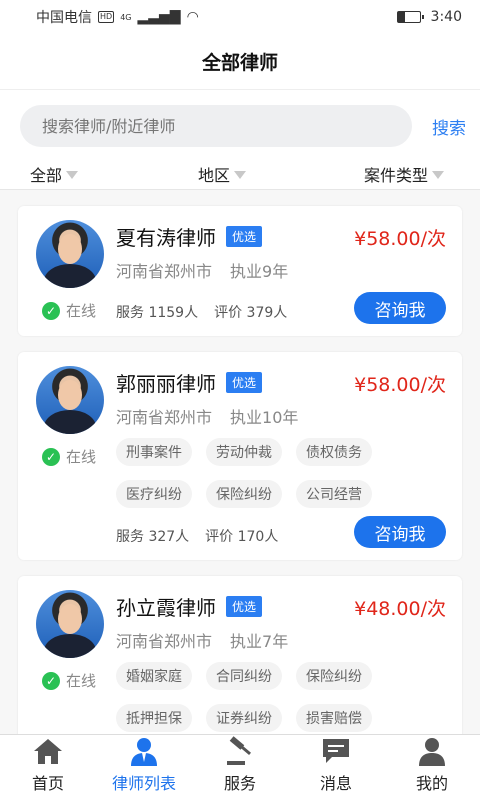 Image resolution: width=480 pixels, height=800 pixels. I want to click on bottom-tab-bar: 首页 律师列表 服务 消息 我的, so click(240, 767).